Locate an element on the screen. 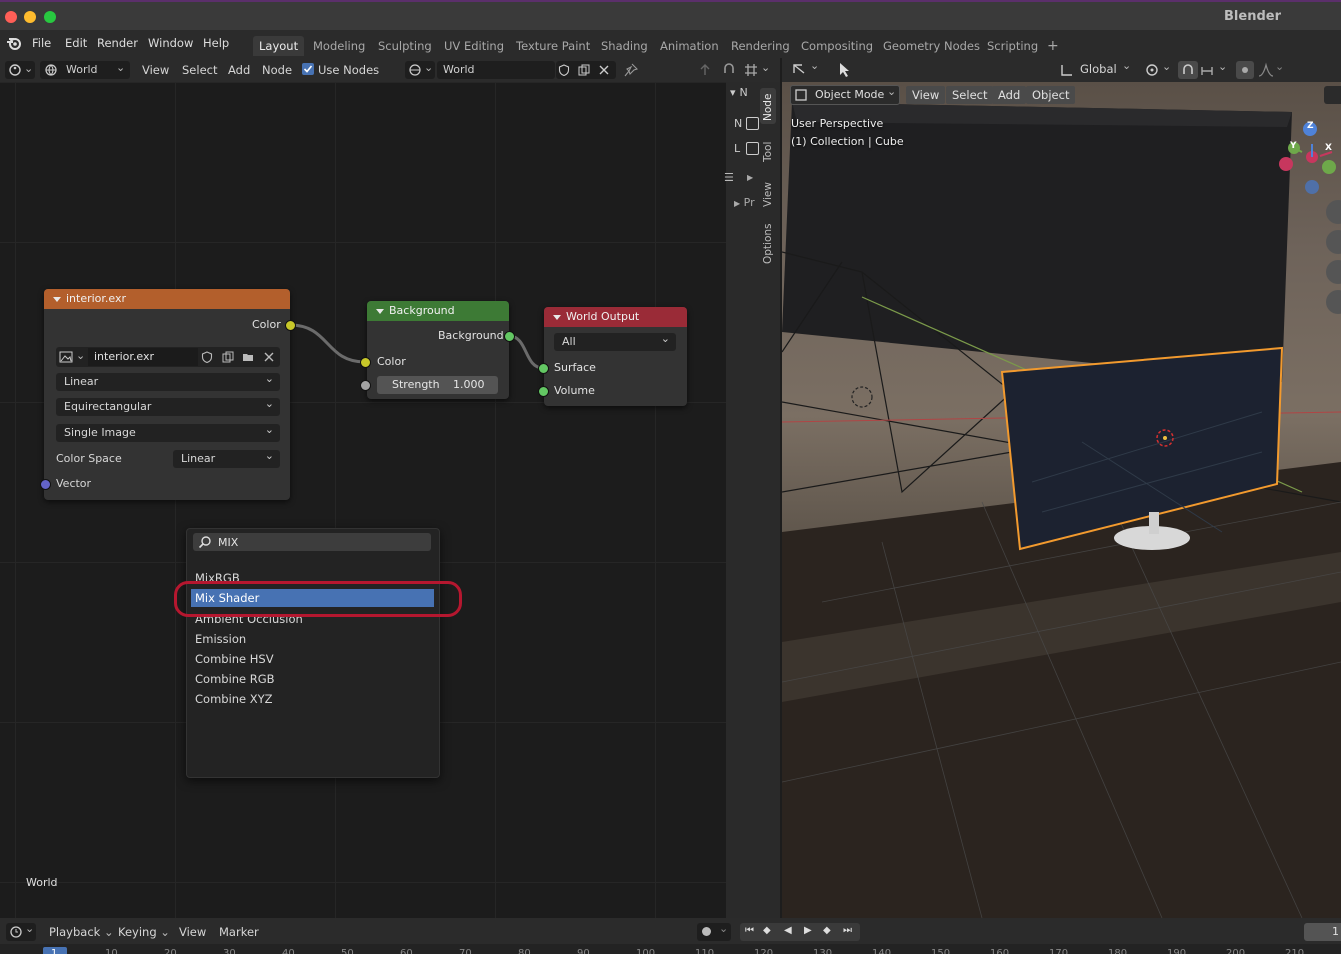 This screenshot has width=1341, height=954. search-result-combine-rgb: Combine RGB is located at coordinates (235, 679).